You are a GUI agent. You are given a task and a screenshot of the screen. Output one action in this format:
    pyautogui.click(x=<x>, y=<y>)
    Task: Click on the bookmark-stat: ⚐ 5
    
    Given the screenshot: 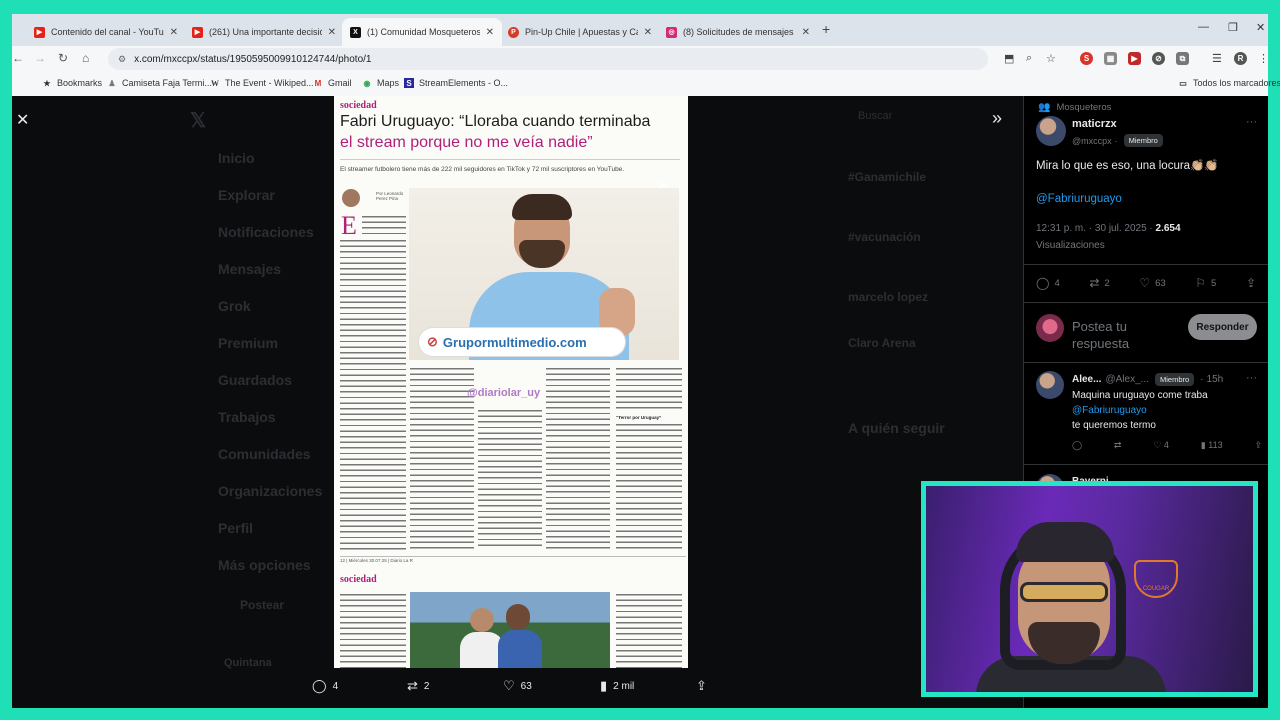 What is the action you would take?
    pyautogui.click(x=1205, y=283)
    